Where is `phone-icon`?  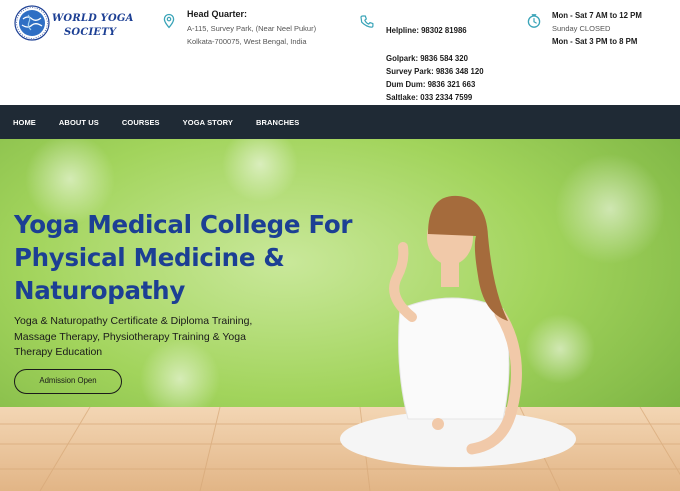 phone-icon is located at coordinates (367, 22).